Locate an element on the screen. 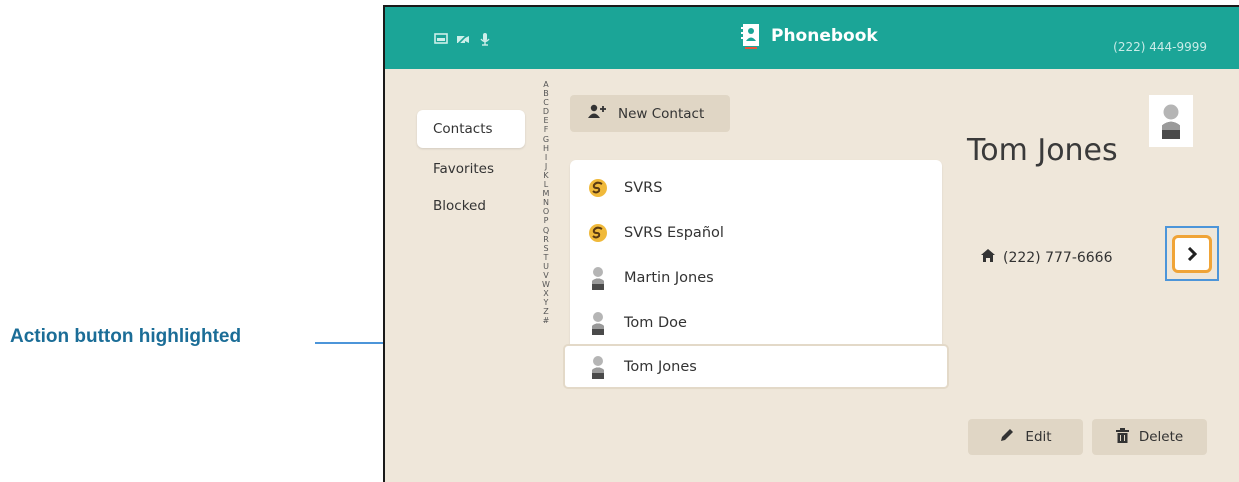  new-contact-button: New Contact is located at coordinates (650, 113).